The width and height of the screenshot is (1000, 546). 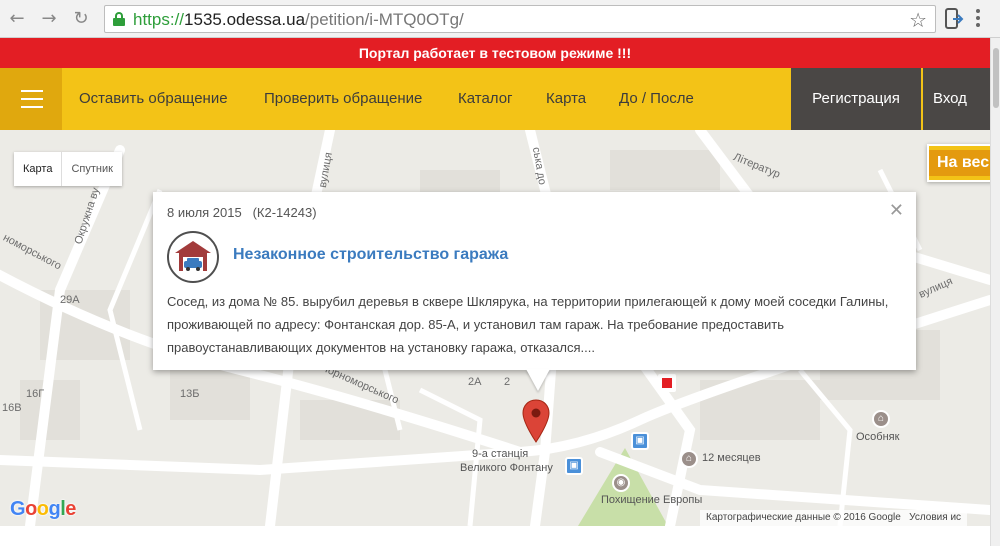 What do you see at coordinates (954, 19) in the screenshot?
I see `extension-icon` at bounding box center [954, 19].